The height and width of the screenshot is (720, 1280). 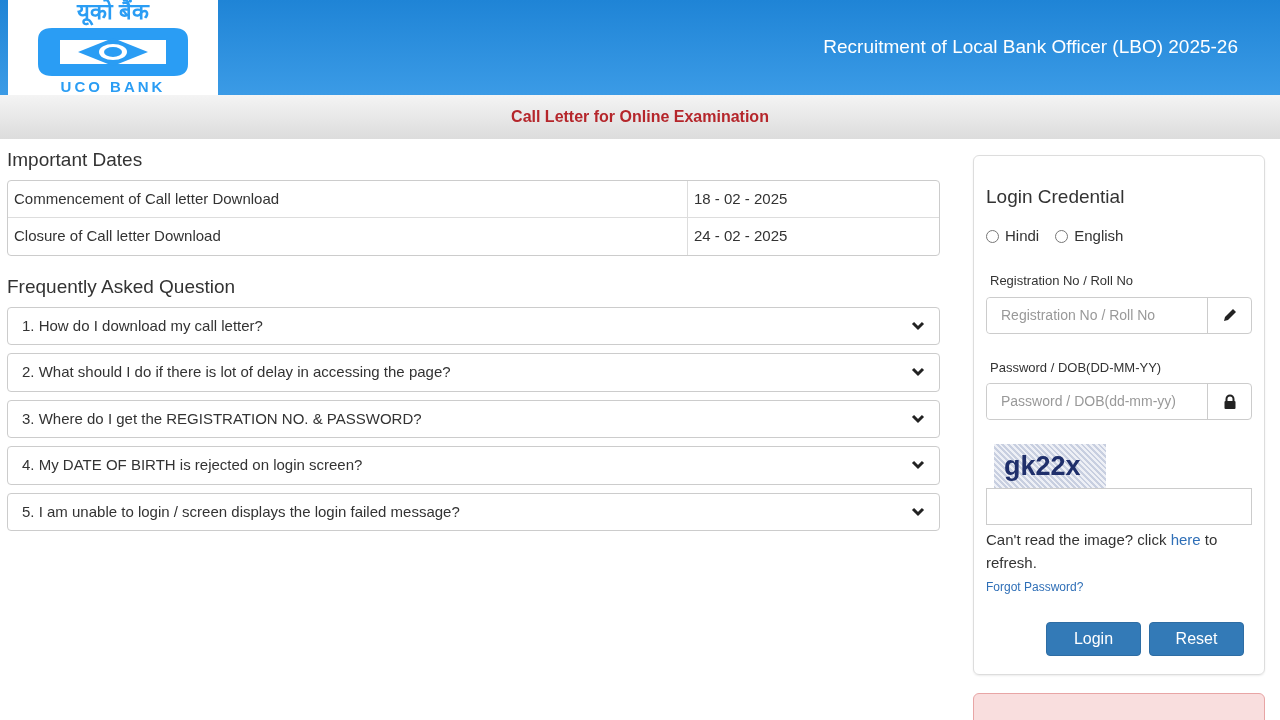 What do you see at coordinates (122, 287) in the screenshot?
I see `section-heading: Frequently Asked Question` at bounding box center [122, 287].